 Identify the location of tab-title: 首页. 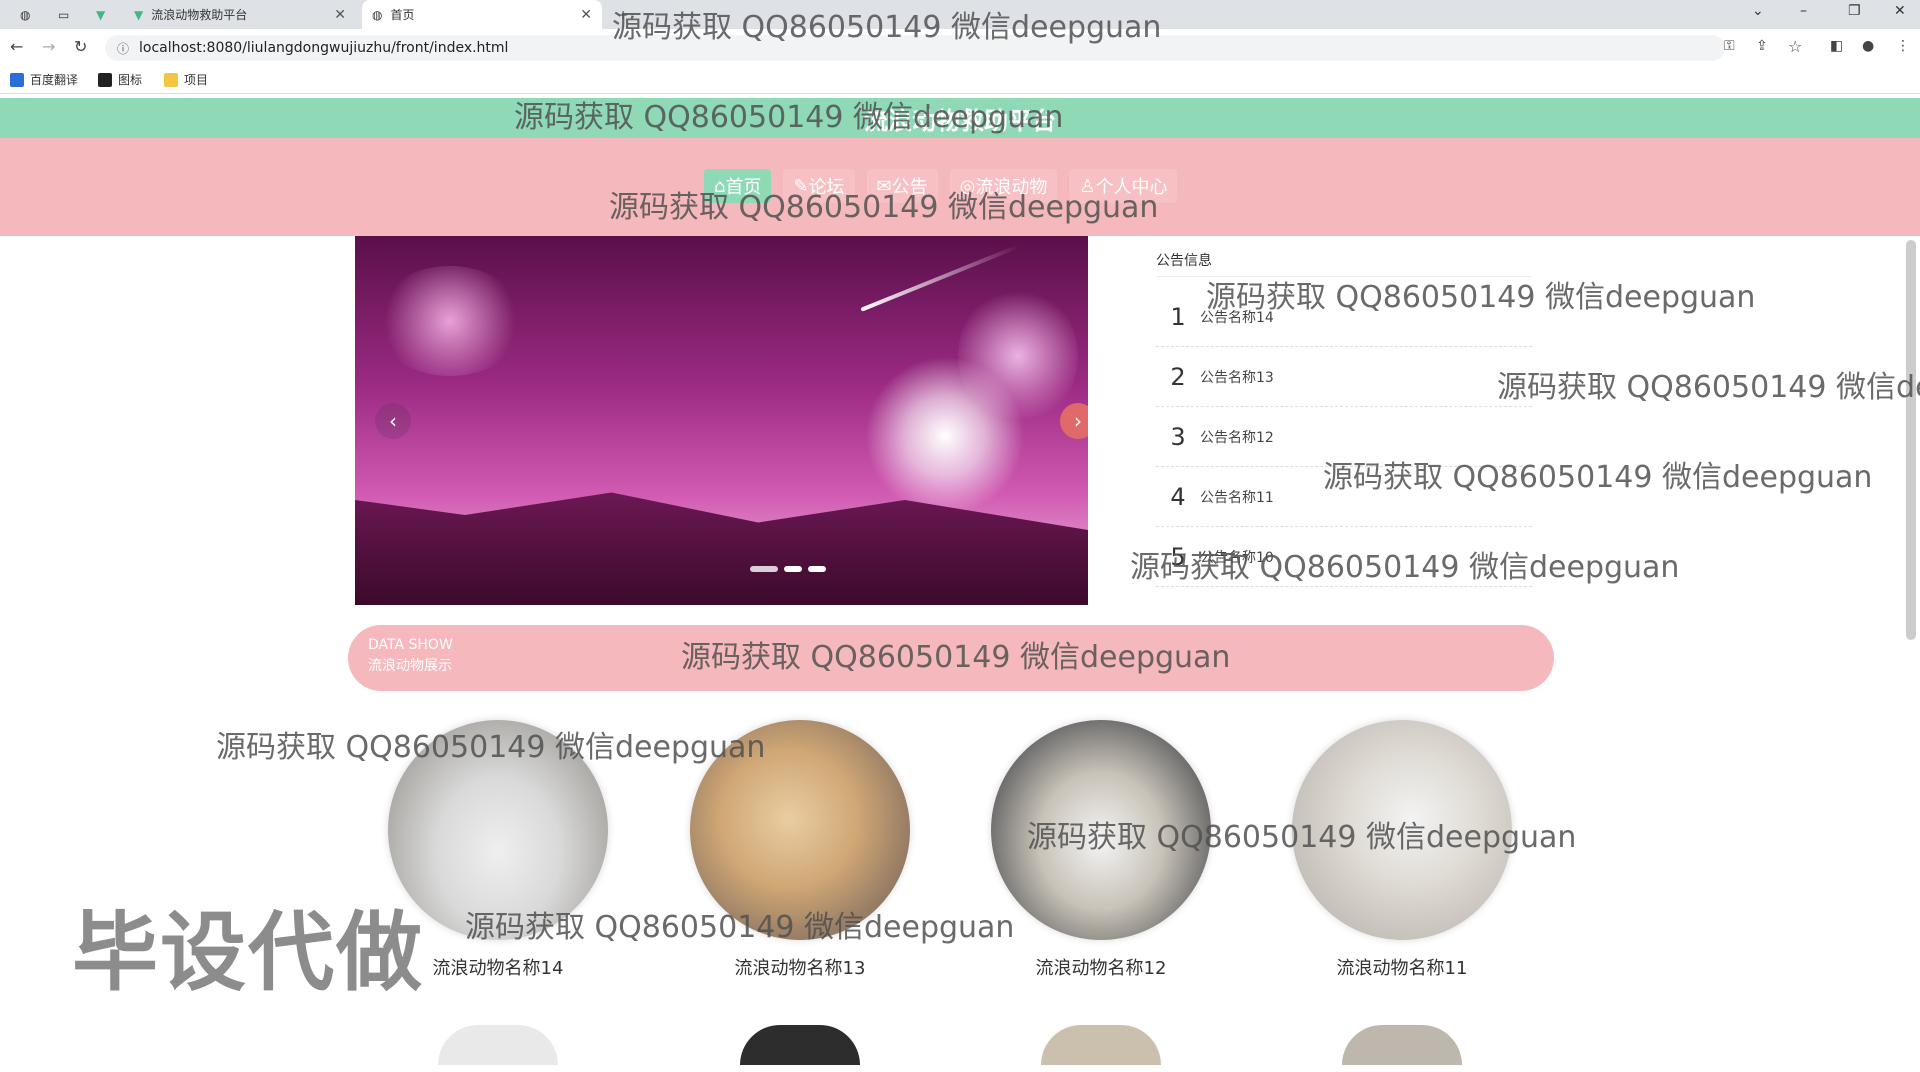
(402, 15).